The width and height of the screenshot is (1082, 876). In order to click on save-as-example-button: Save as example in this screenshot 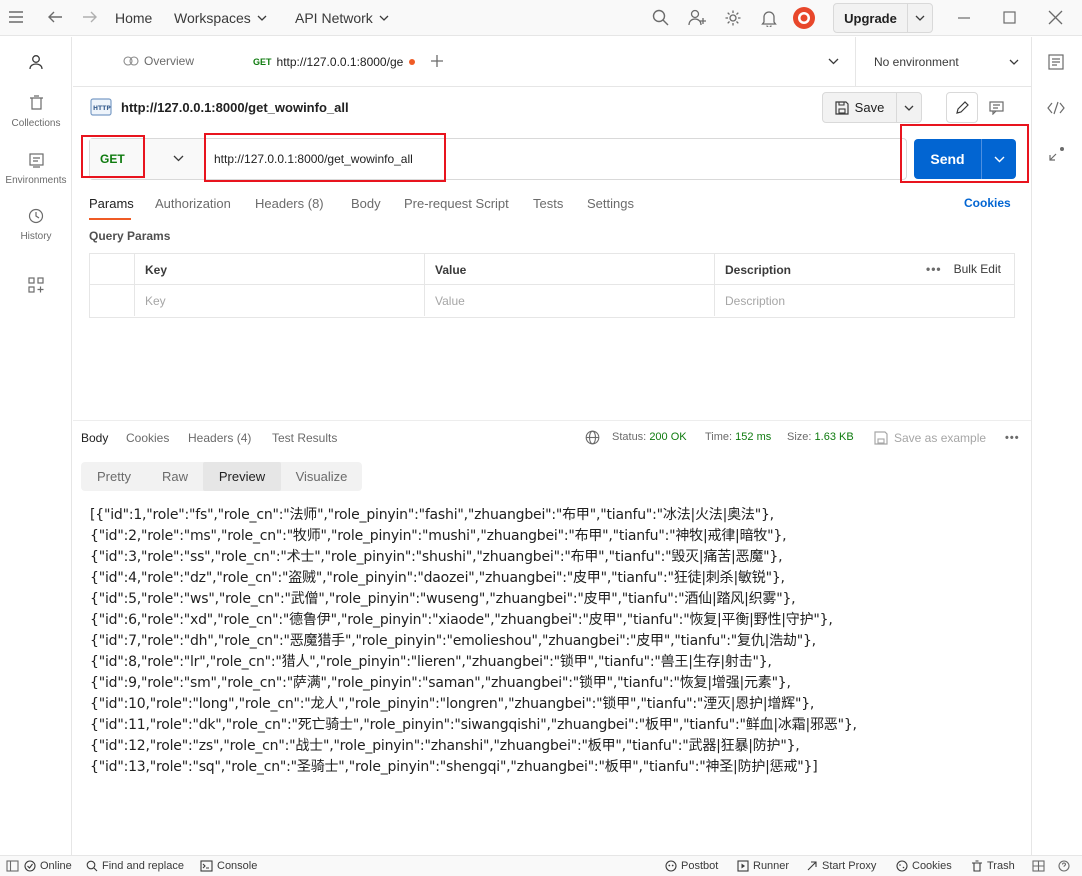, I will do `click(930, 438)`.